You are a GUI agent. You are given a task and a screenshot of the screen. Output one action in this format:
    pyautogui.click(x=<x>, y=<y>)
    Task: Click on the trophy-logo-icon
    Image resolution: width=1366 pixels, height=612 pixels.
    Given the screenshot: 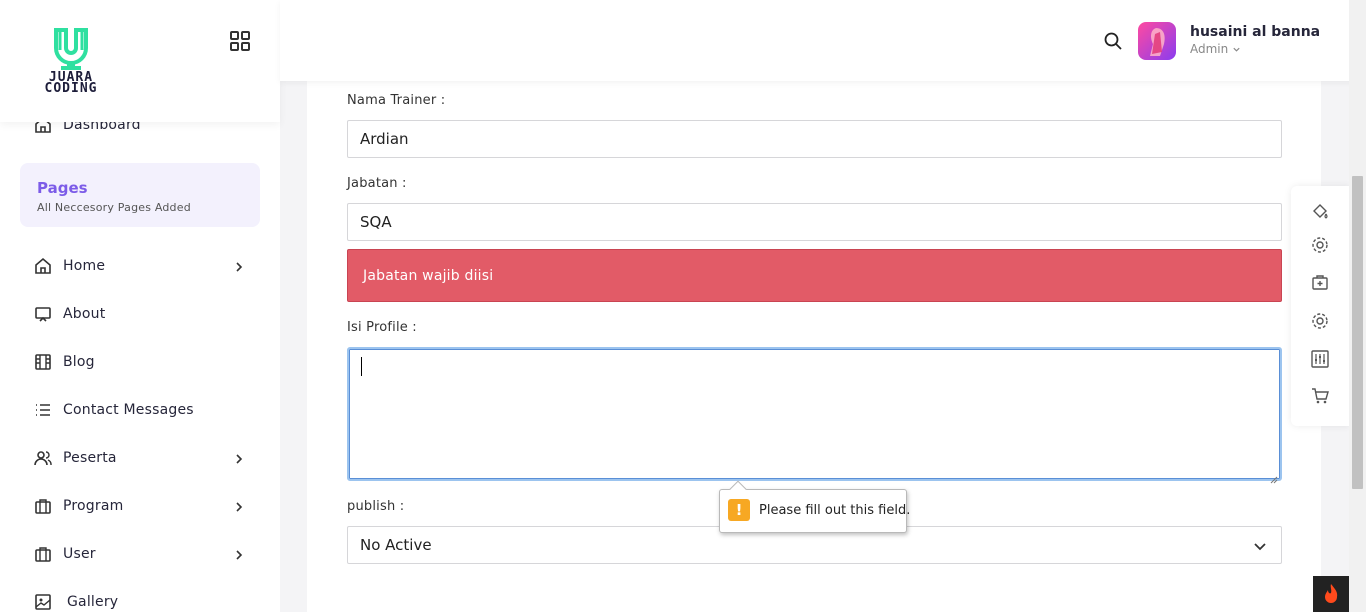 What is the action you would take?
    pyautogui.click(x=71, y=49)
    